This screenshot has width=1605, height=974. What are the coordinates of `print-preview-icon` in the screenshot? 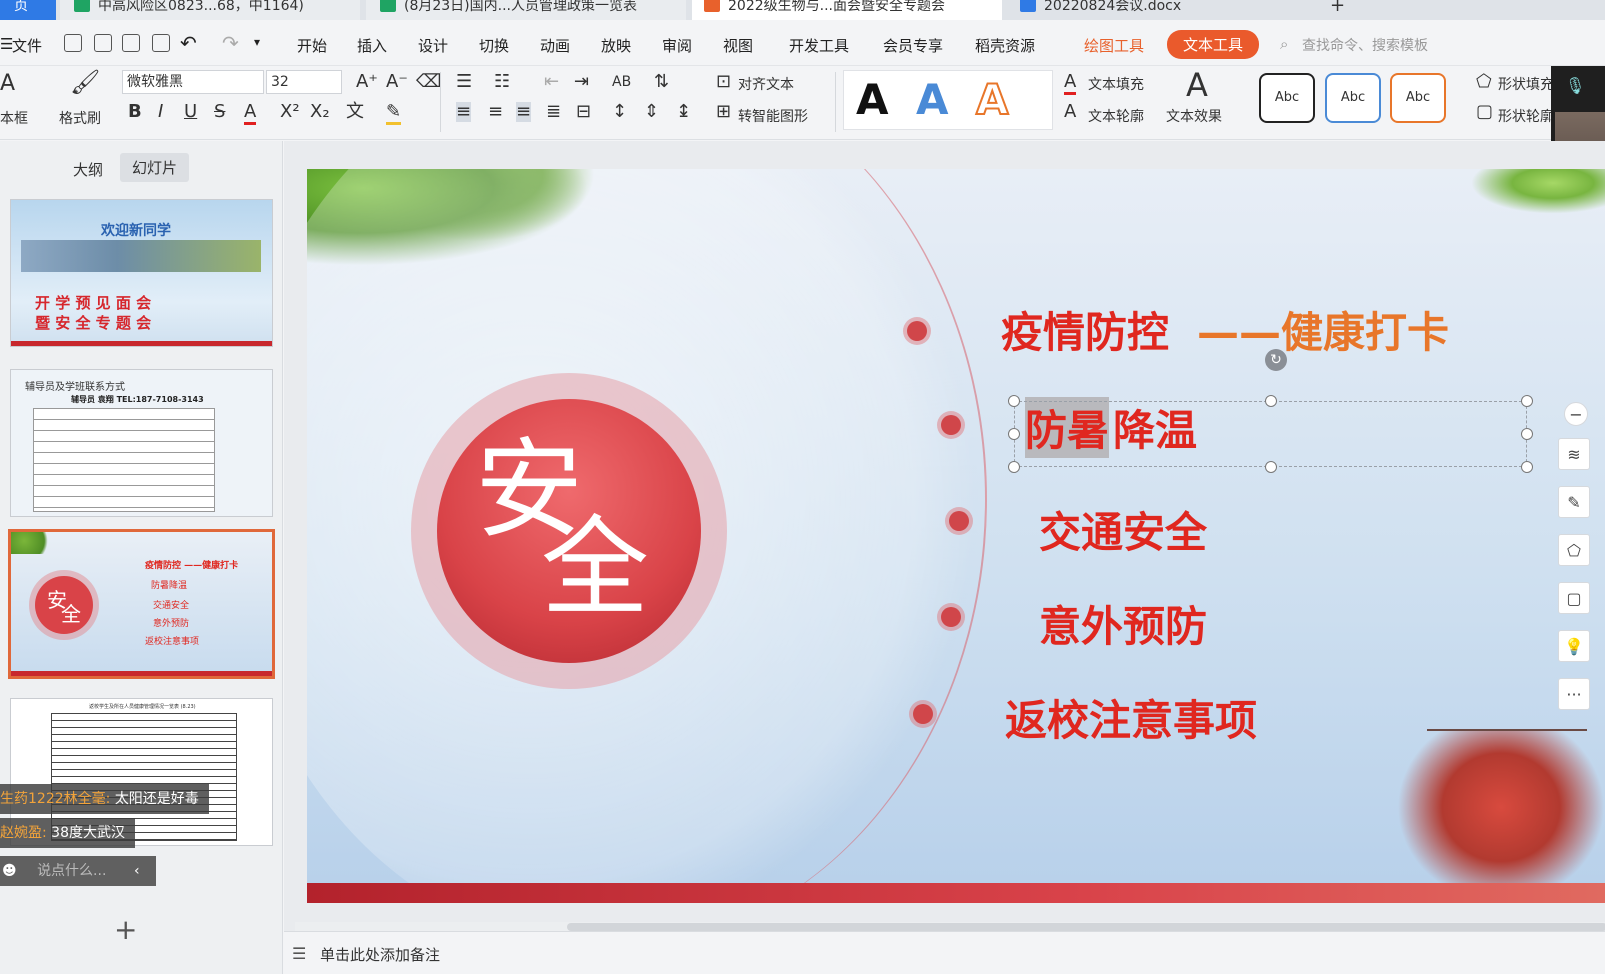 It's located at (161, 43).